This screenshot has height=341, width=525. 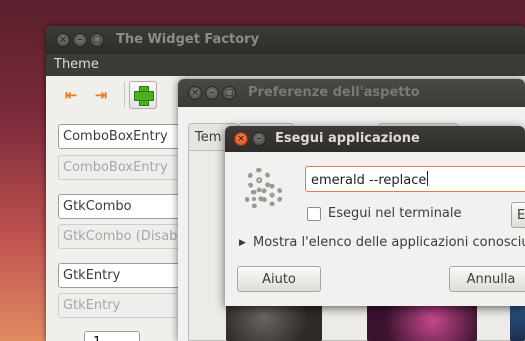 I want to click on titlebar: × – Esegui applicazione, so click(x=375, y=139).